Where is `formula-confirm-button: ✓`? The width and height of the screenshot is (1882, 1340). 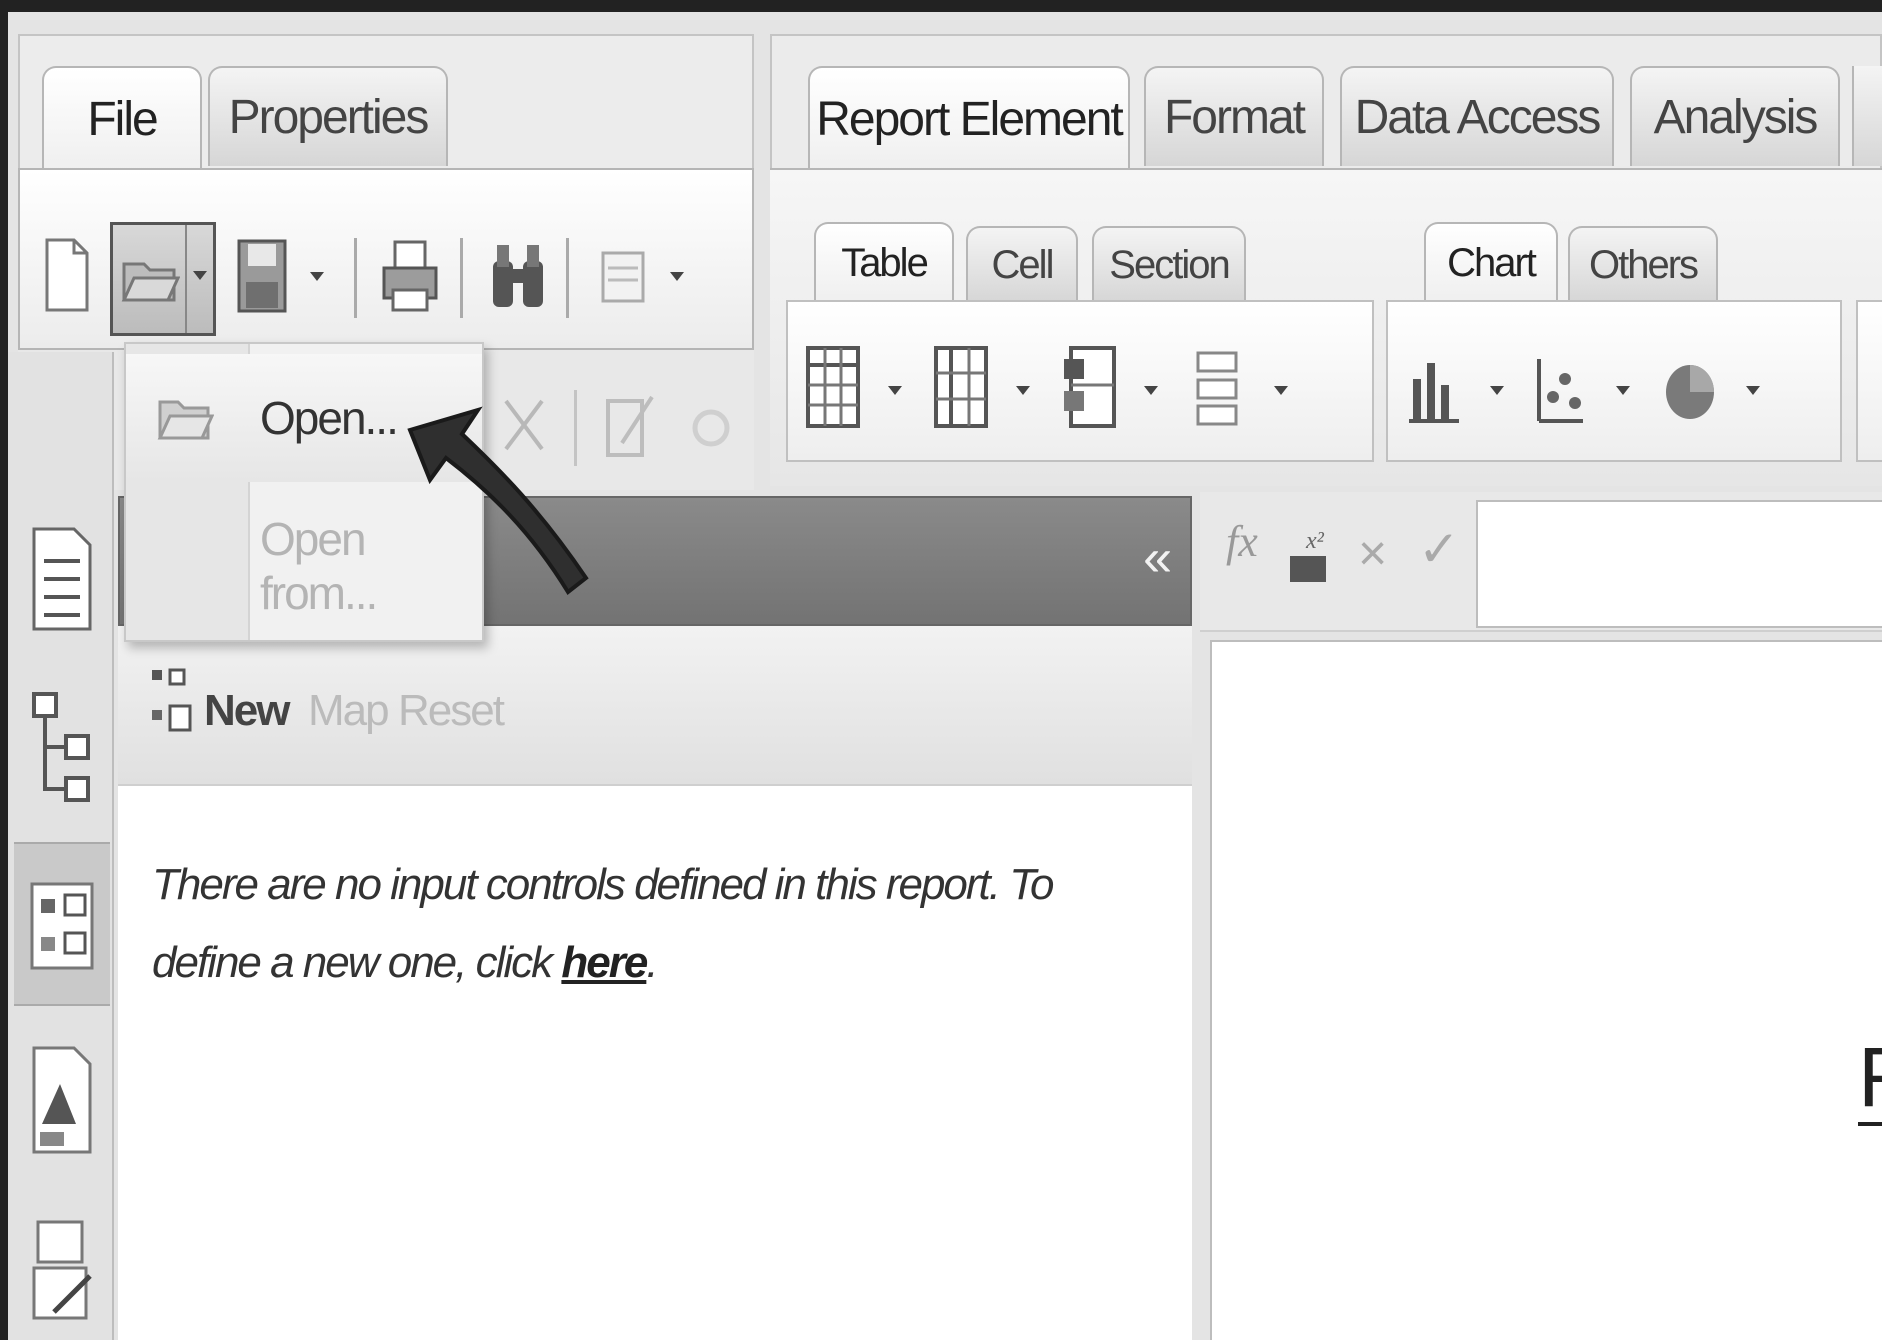
formula-confirm-button: ✓ is located at coordinates (1439, 549).